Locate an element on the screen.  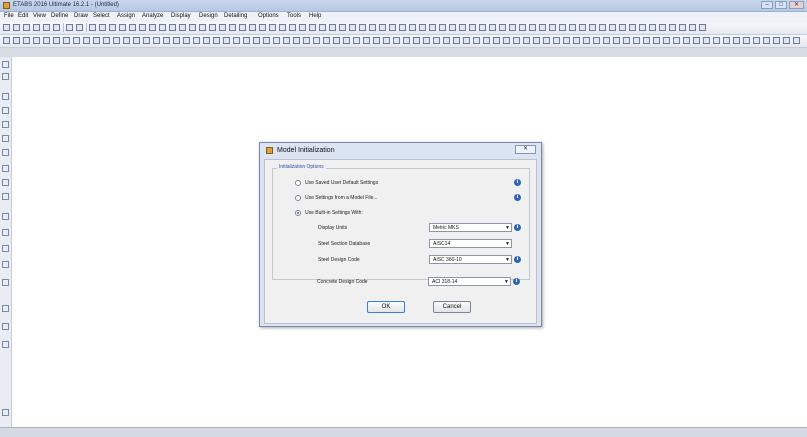
layer-icon is located at coordinates (472, 27).